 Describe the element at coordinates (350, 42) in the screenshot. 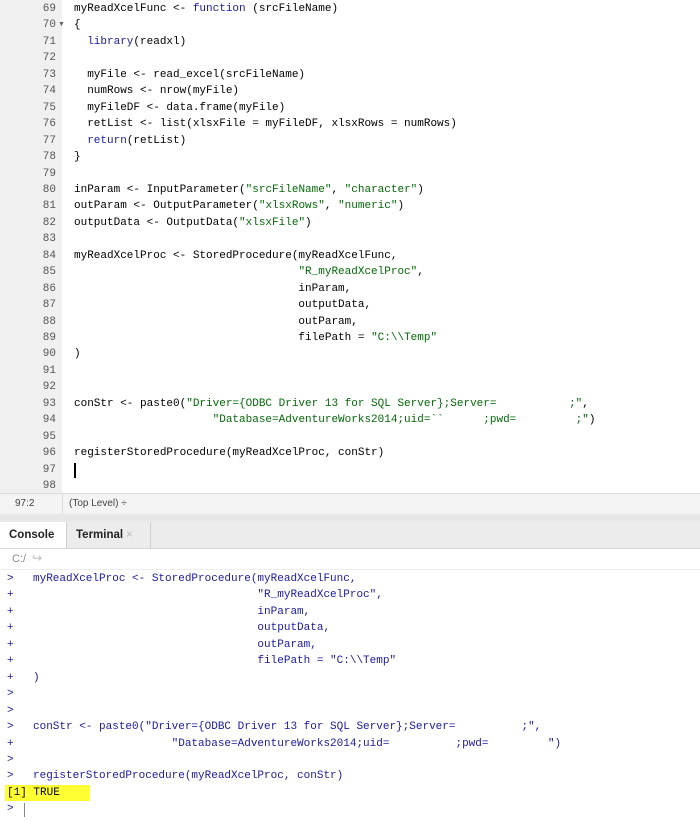

I see `code-line: 71 library(readxl)` at that location.